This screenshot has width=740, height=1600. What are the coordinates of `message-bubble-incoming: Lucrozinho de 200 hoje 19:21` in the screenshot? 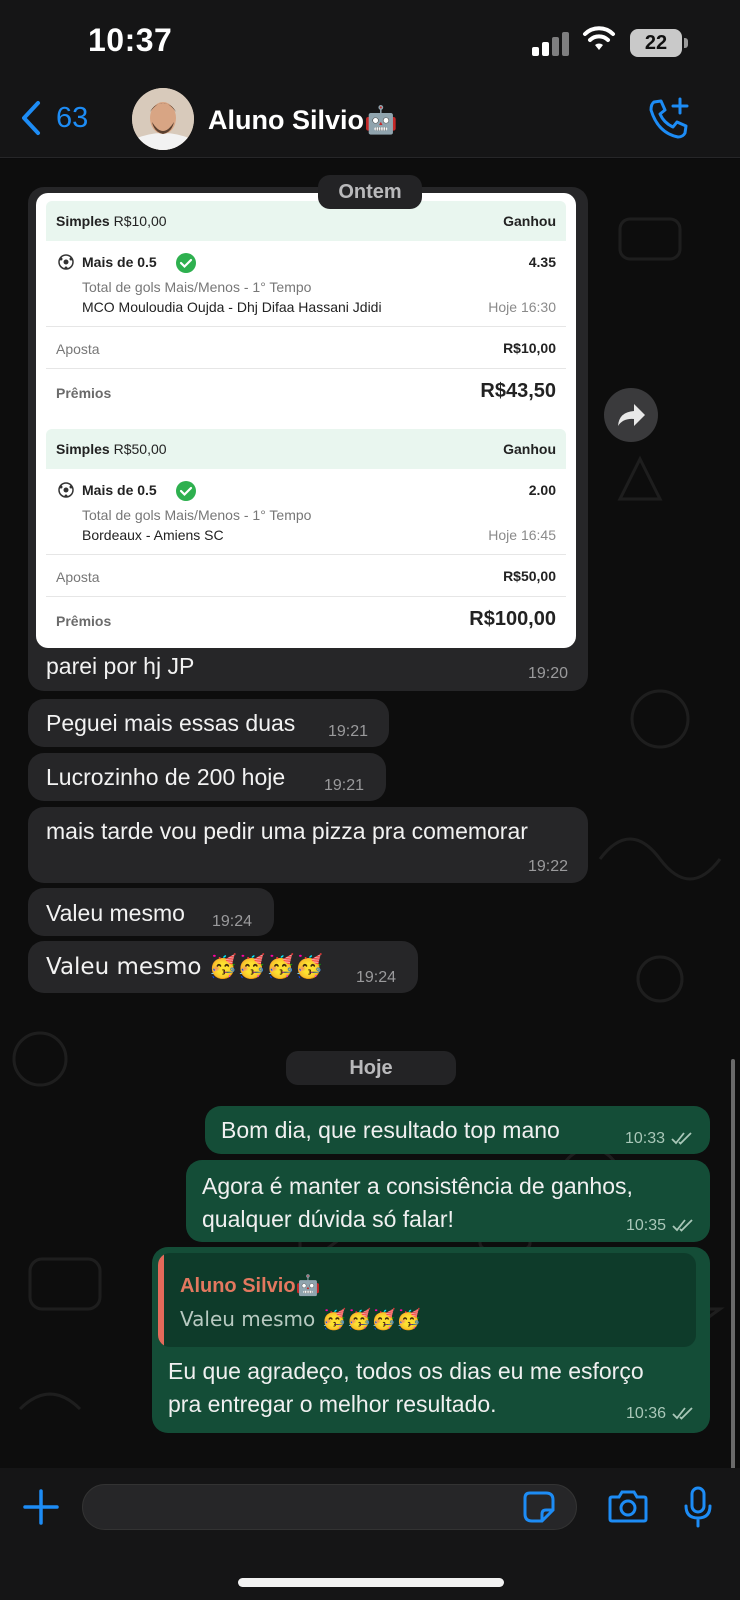 It's located at (207, 777).